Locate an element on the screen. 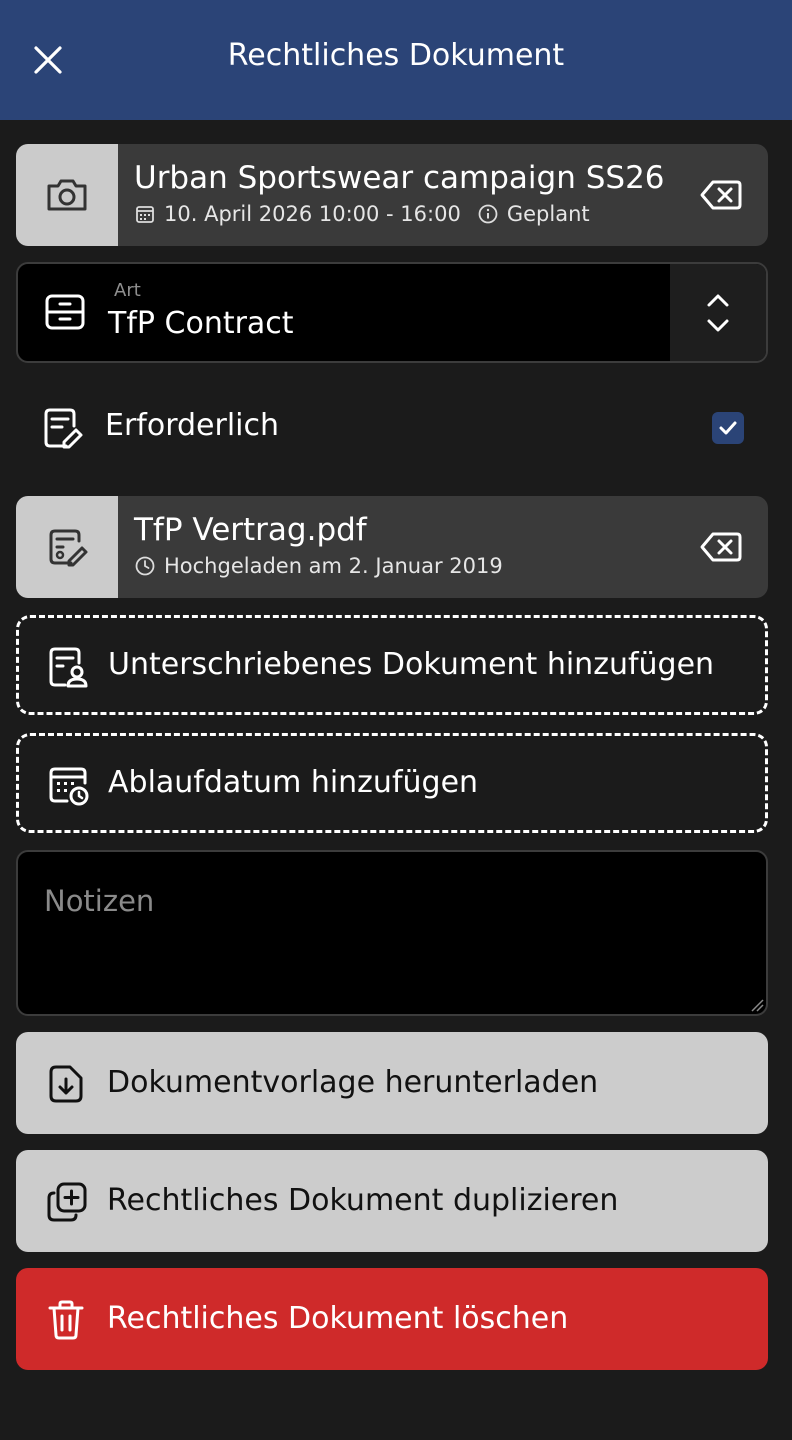 The height and width of the screenshot is (1440, 792). add-expiry-date-button: Ablaufdatum hinzufügen is located at coordinates (392, 783).